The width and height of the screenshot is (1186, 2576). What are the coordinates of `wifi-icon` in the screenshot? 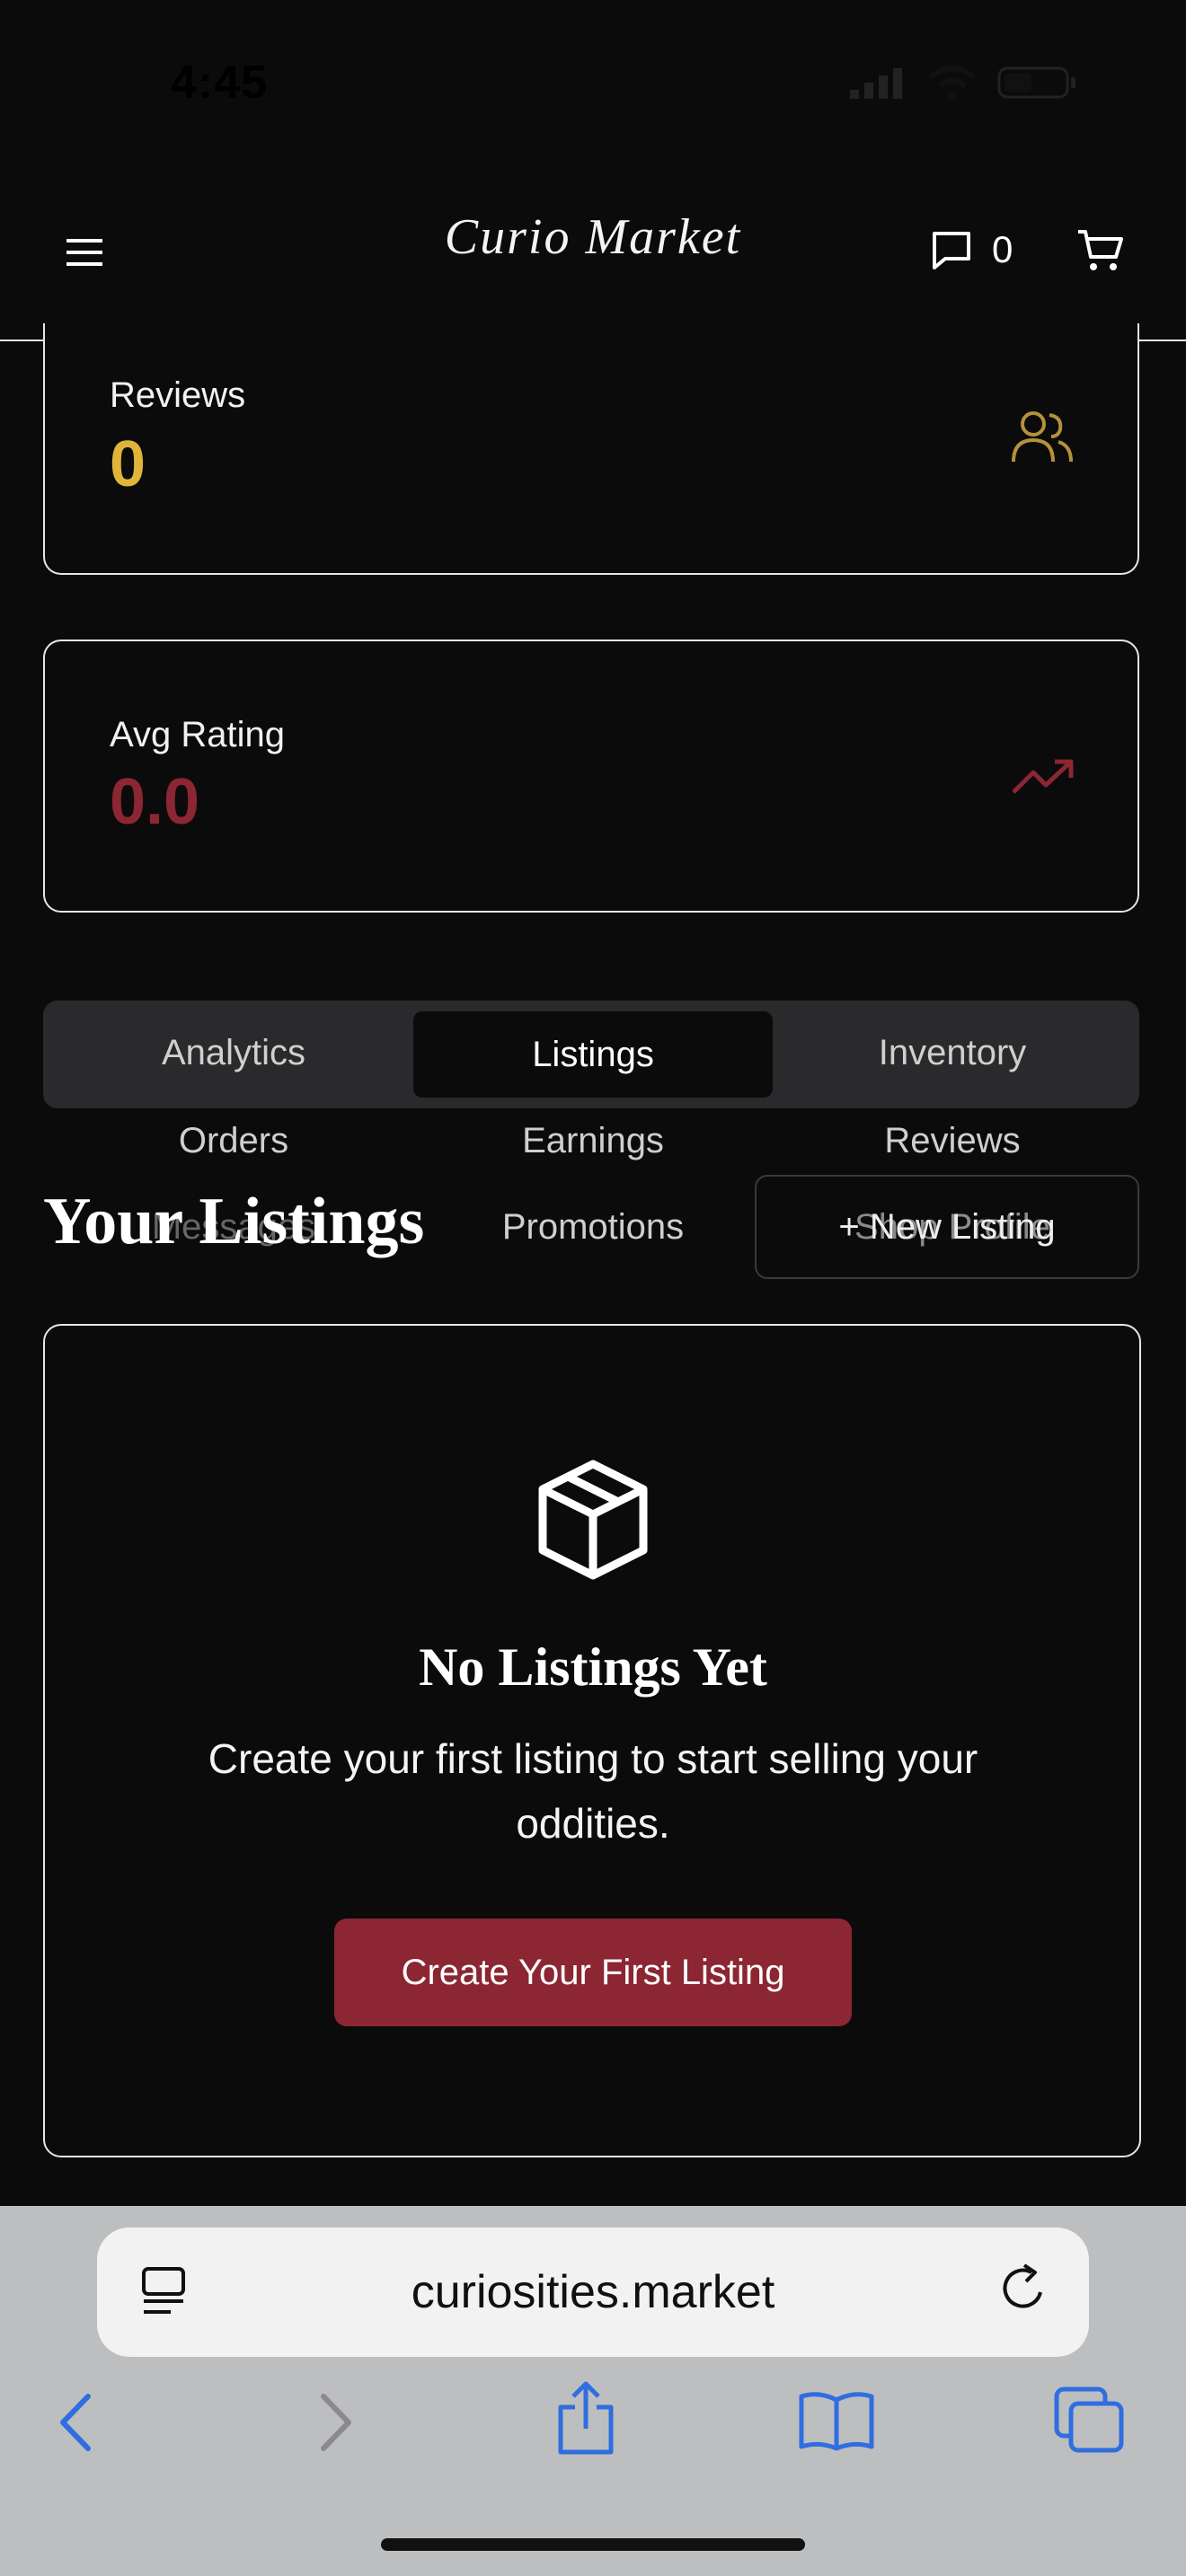 It's located at (952, 83).